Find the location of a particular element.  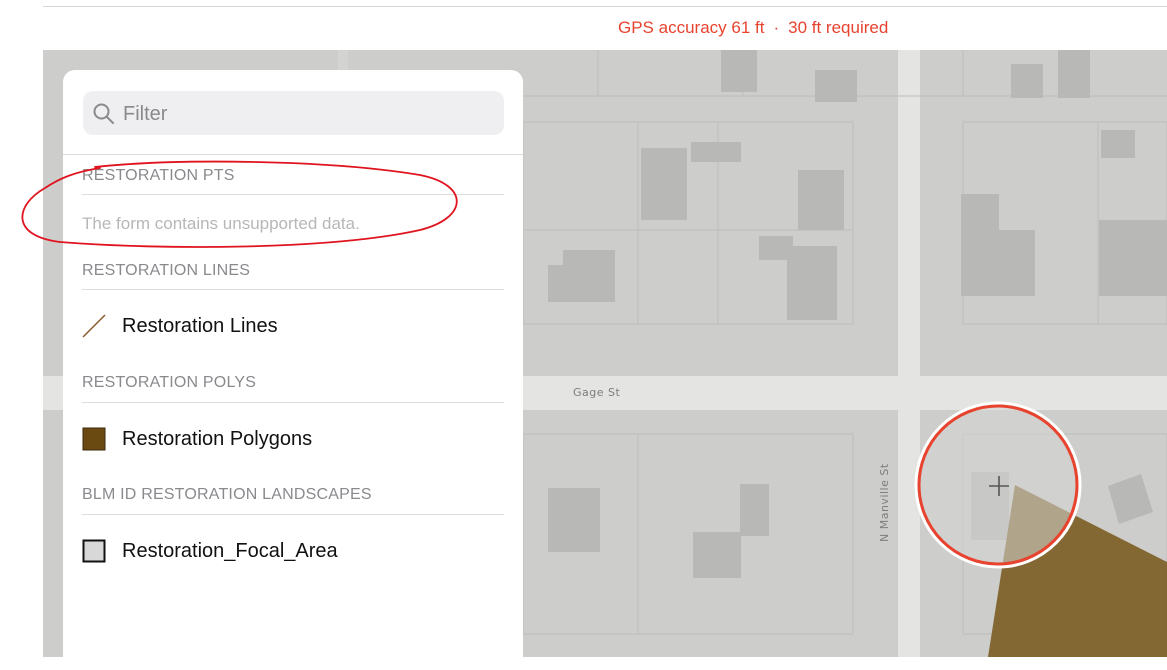

panel-divider is located at coordinates (293, 154).